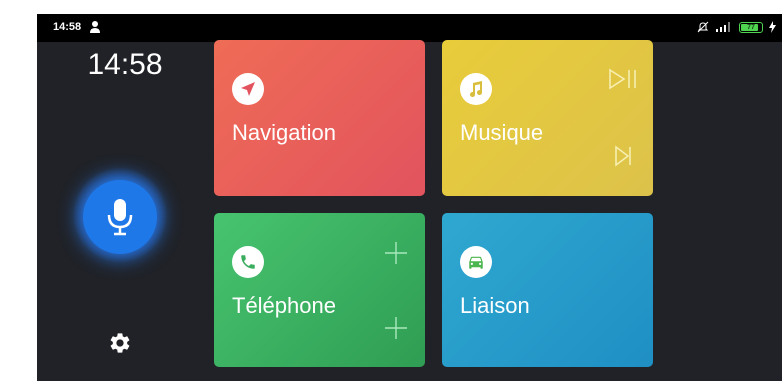 Image resolution: width=782 pixels, height=381 pixels. What do you see at coordinates (736, 27) in the screenshot?
I see `status-icons: 77` at bounding box center [736, 27].